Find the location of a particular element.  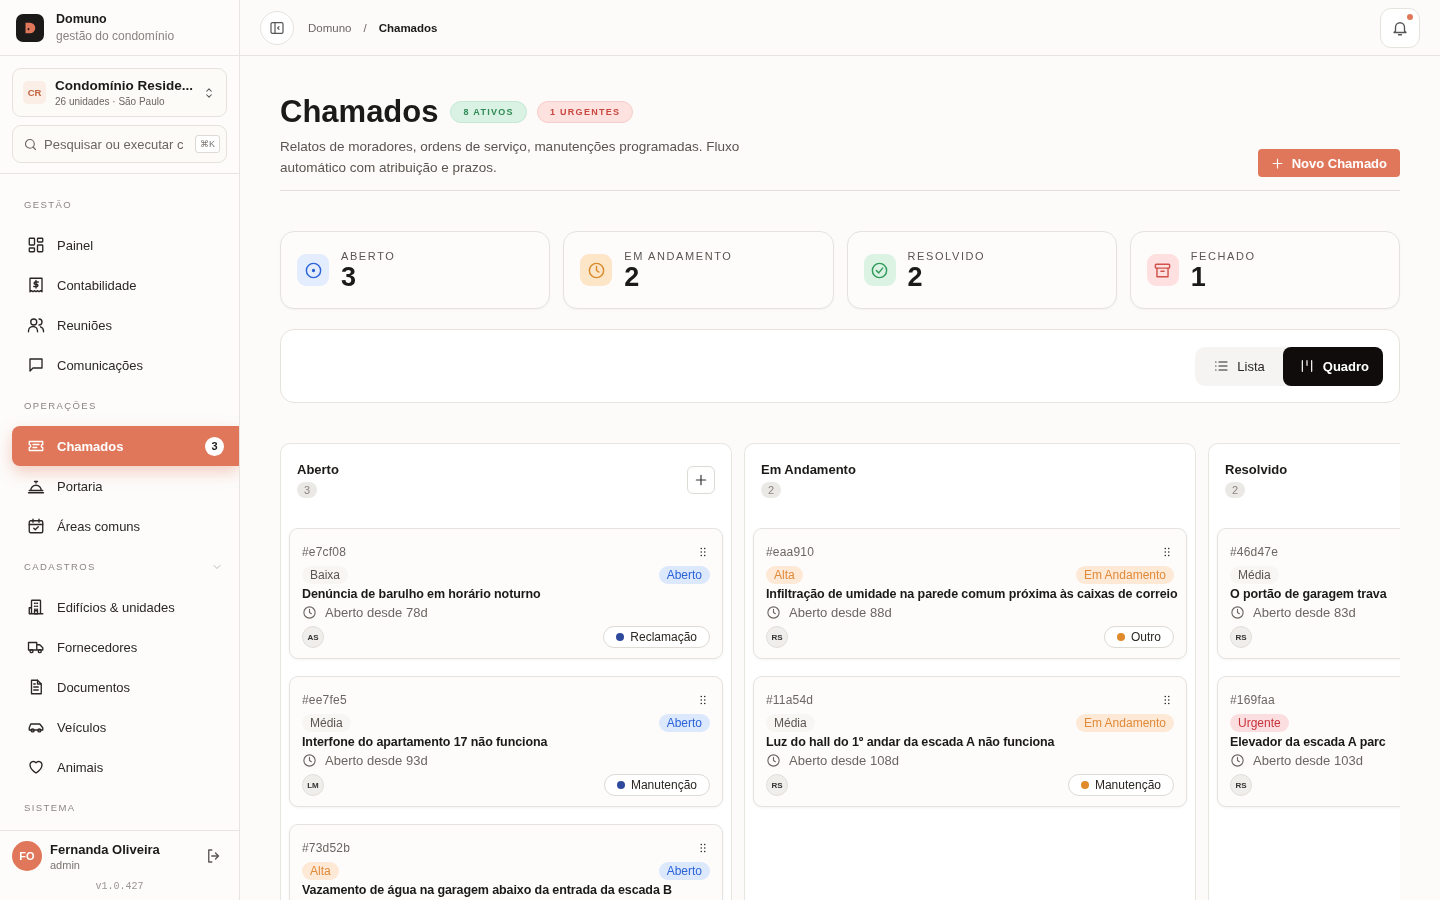

condominium-selector: CR Condomínio Reside... 26 unidades · São Paulo is located at coordinates (119, 92).